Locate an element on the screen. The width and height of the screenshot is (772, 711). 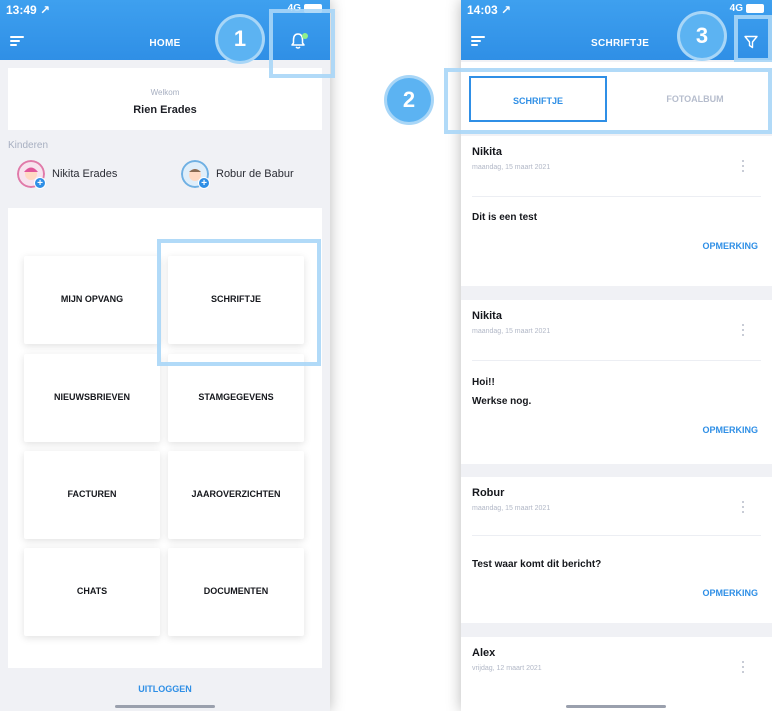
tile-label: JAAROVERZICHTEN is located at coordinates (236, 494).